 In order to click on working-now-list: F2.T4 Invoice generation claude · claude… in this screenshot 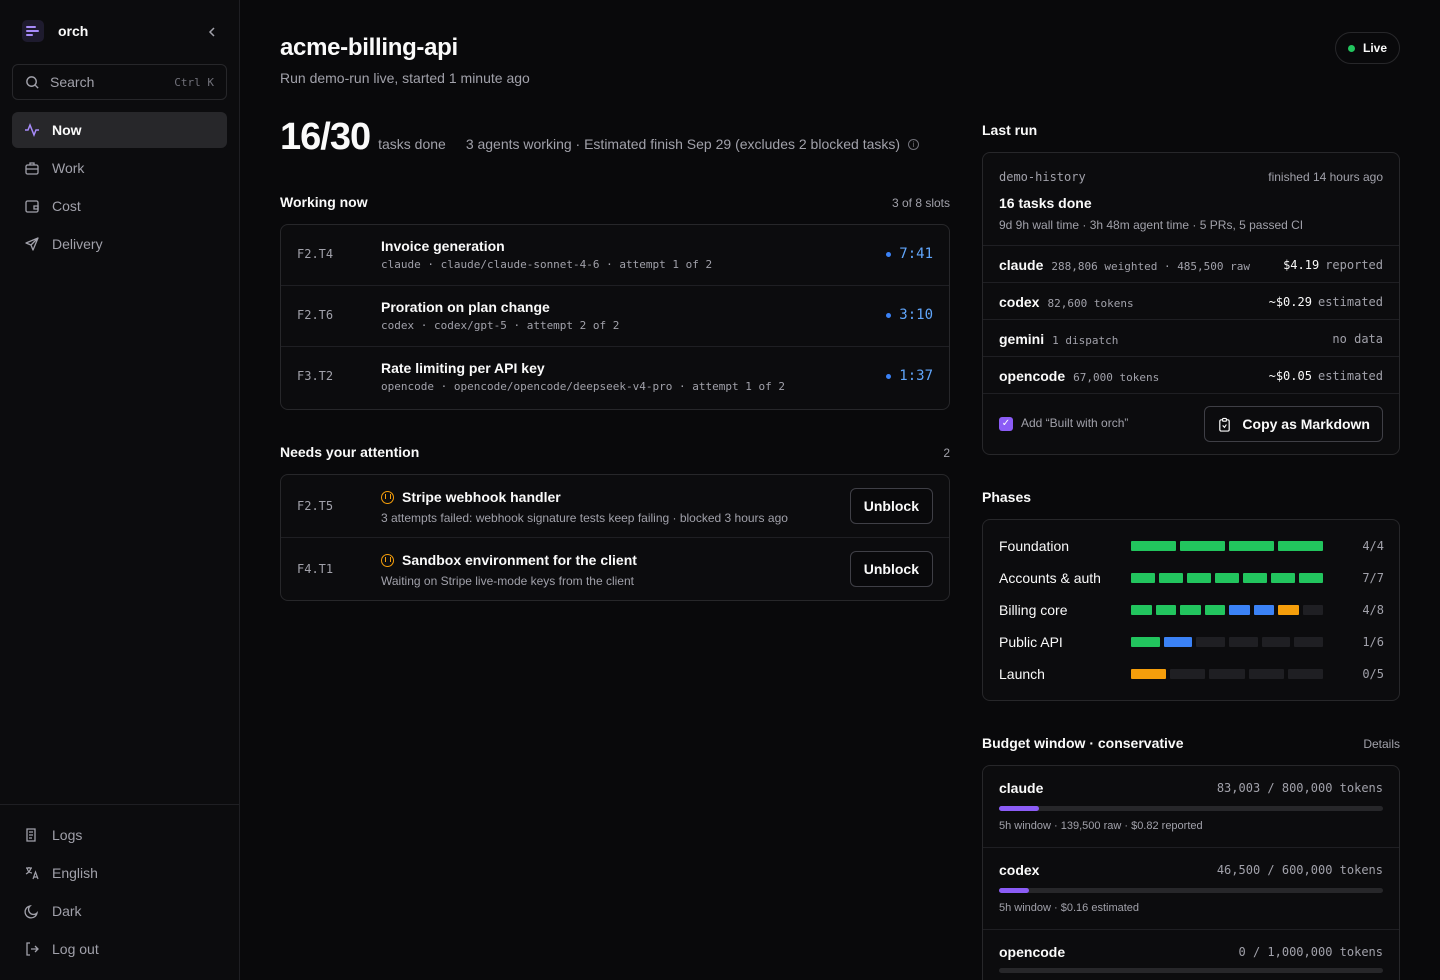, I will do `click(615, 317)`.